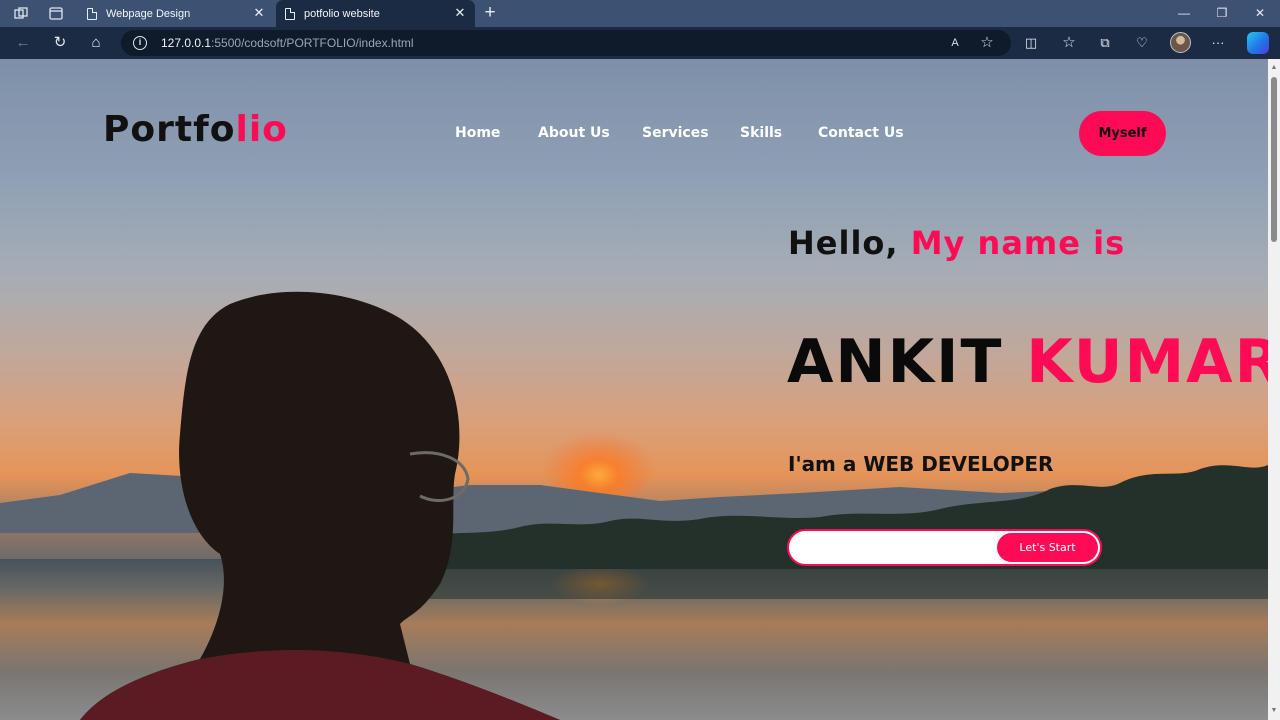  What do you see at coordinates (1218, 43) in the screenshot?
I see `more-menu-icon: ···` at bounding box center [1218, 43].